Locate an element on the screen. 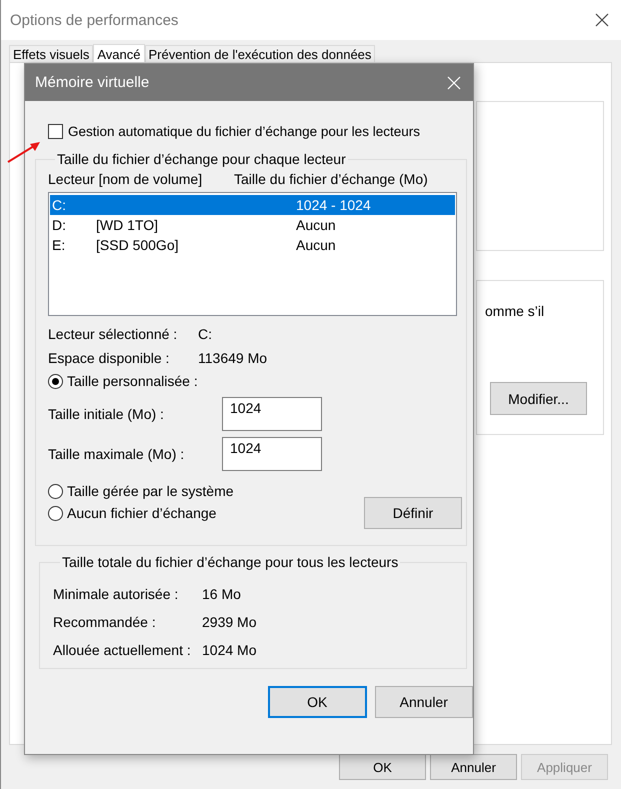  info-value: 113649 Mo is located at coordinates (233, 358).